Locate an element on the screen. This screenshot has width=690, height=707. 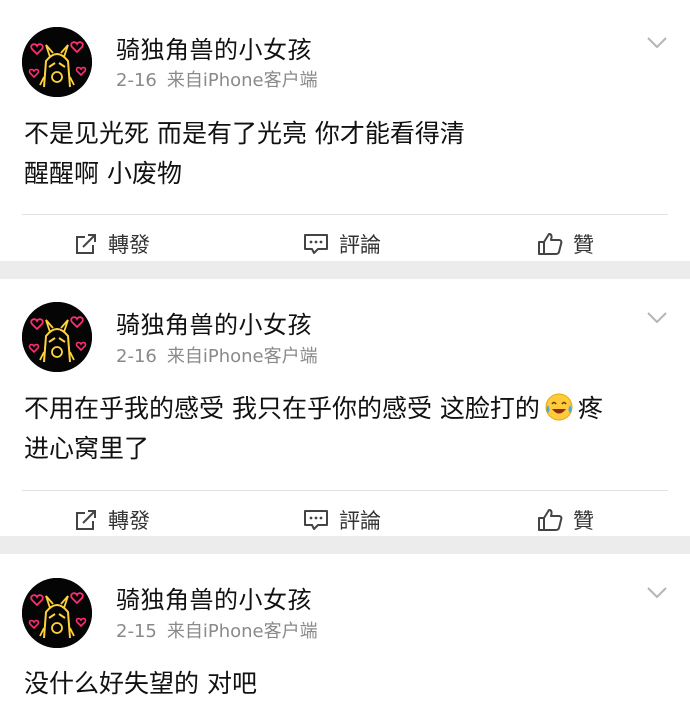
post-content: 没什么好失望的 对吧 is located at coordinates (345, 683).